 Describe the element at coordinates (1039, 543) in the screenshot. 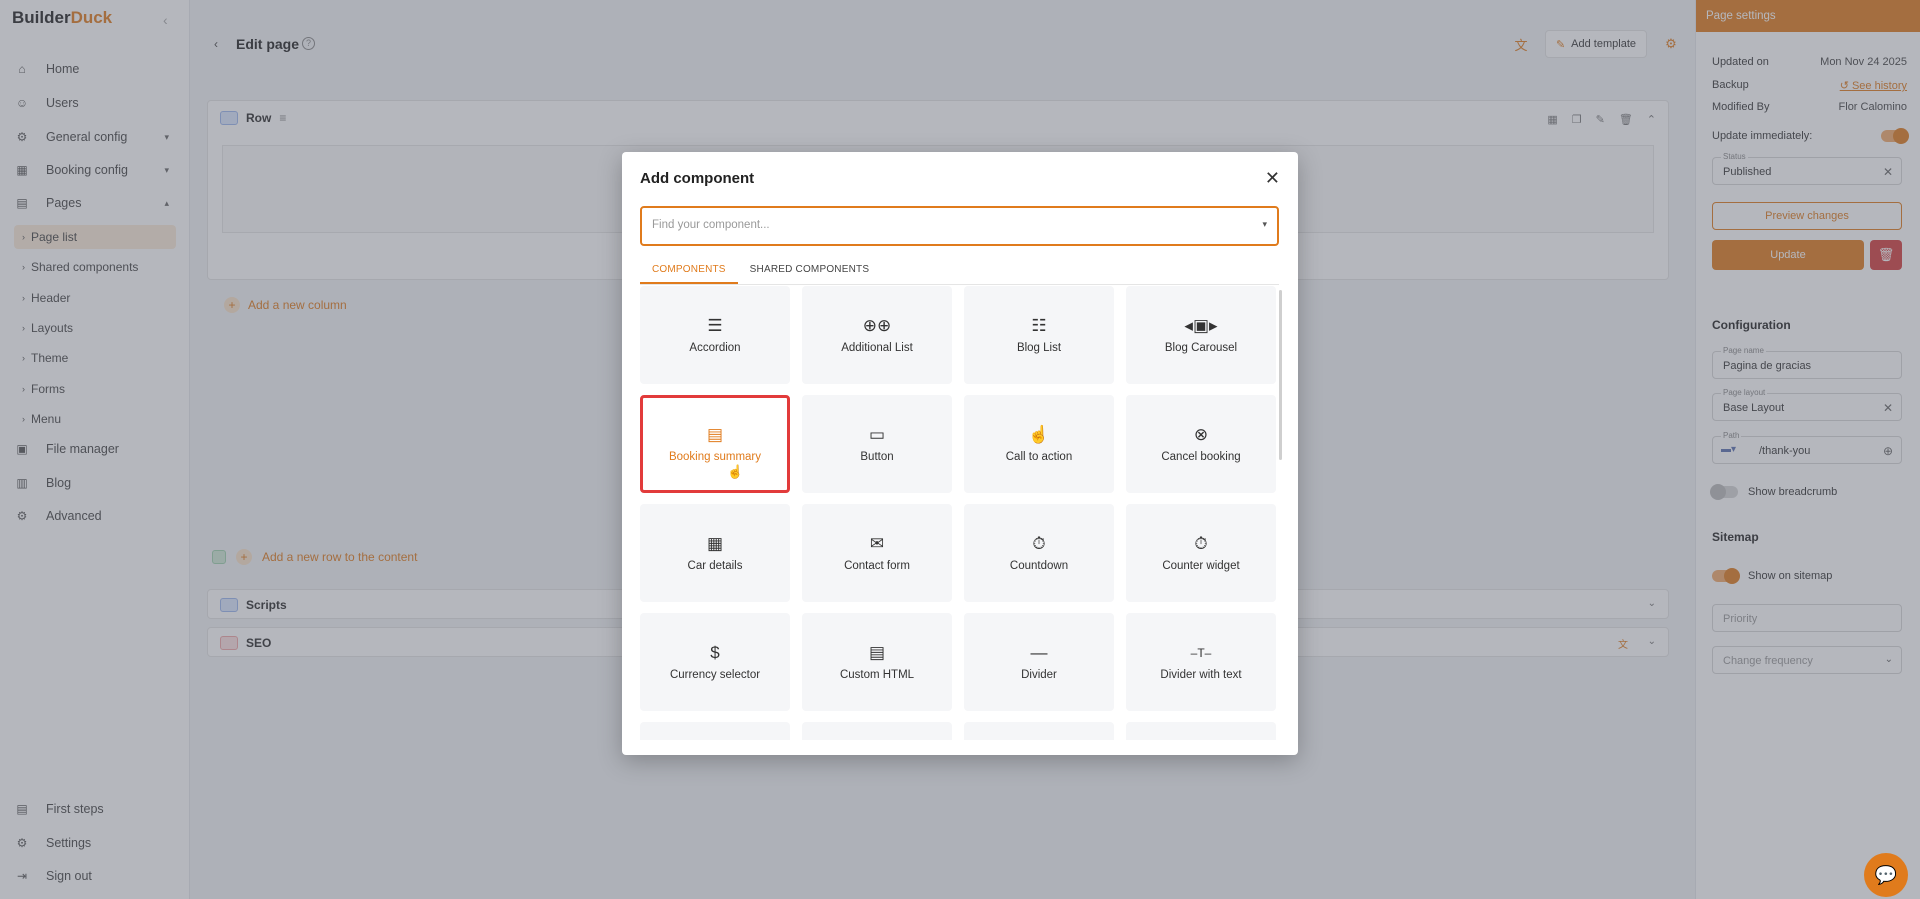

I see `countdown-icon: ⏱` at that location.